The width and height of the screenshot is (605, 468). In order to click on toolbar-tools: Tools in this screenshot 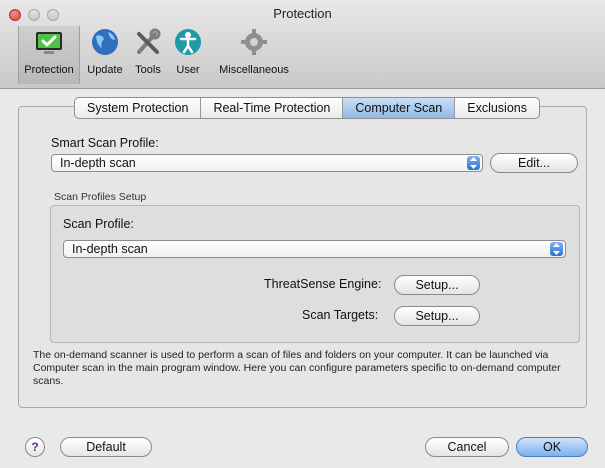, I will do `click(148, 55)`.